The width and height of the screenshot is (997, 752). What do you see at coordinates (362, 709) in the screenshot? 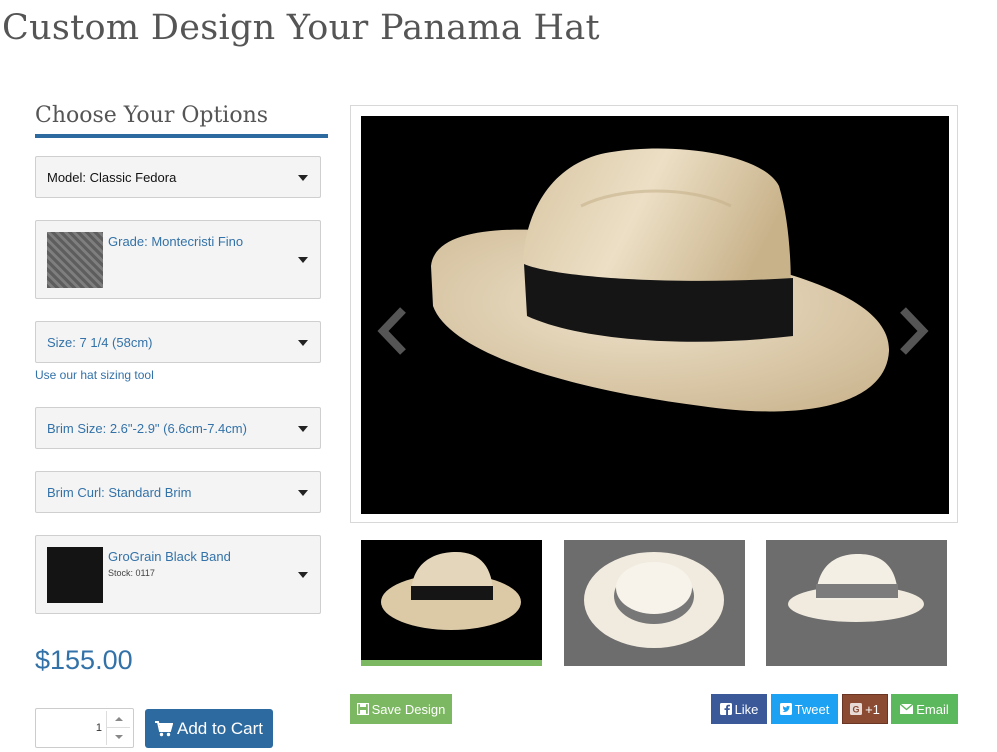
I see `floppy-disk-icon` at bounding box center [362, 709].